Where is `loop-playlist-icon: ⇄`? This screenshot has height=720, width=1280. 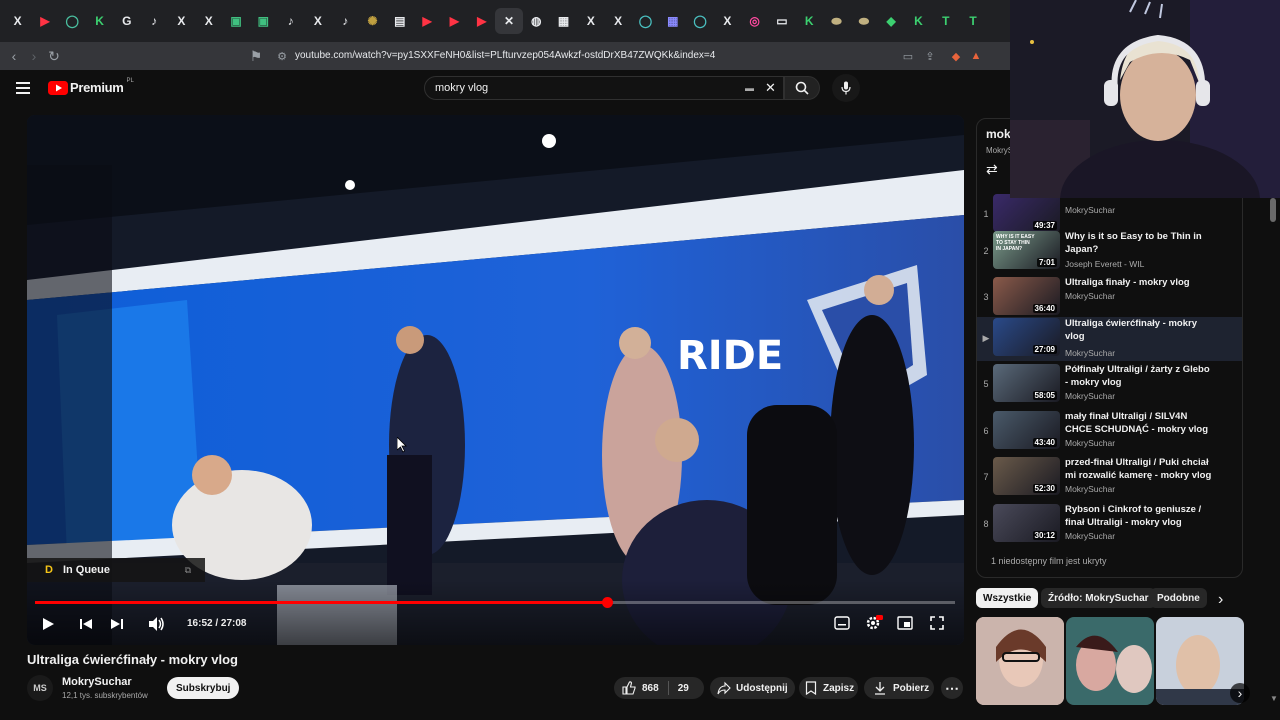
loop-playlist-icon: ⇄ is located at coordinates (992, 169).